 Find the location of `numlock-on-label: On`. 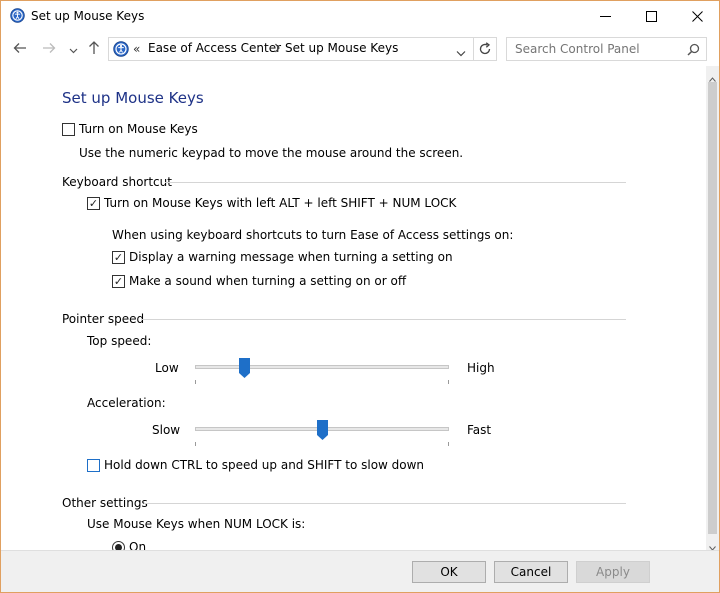

numlock-on-label: On is located at coordinates (137, 545).